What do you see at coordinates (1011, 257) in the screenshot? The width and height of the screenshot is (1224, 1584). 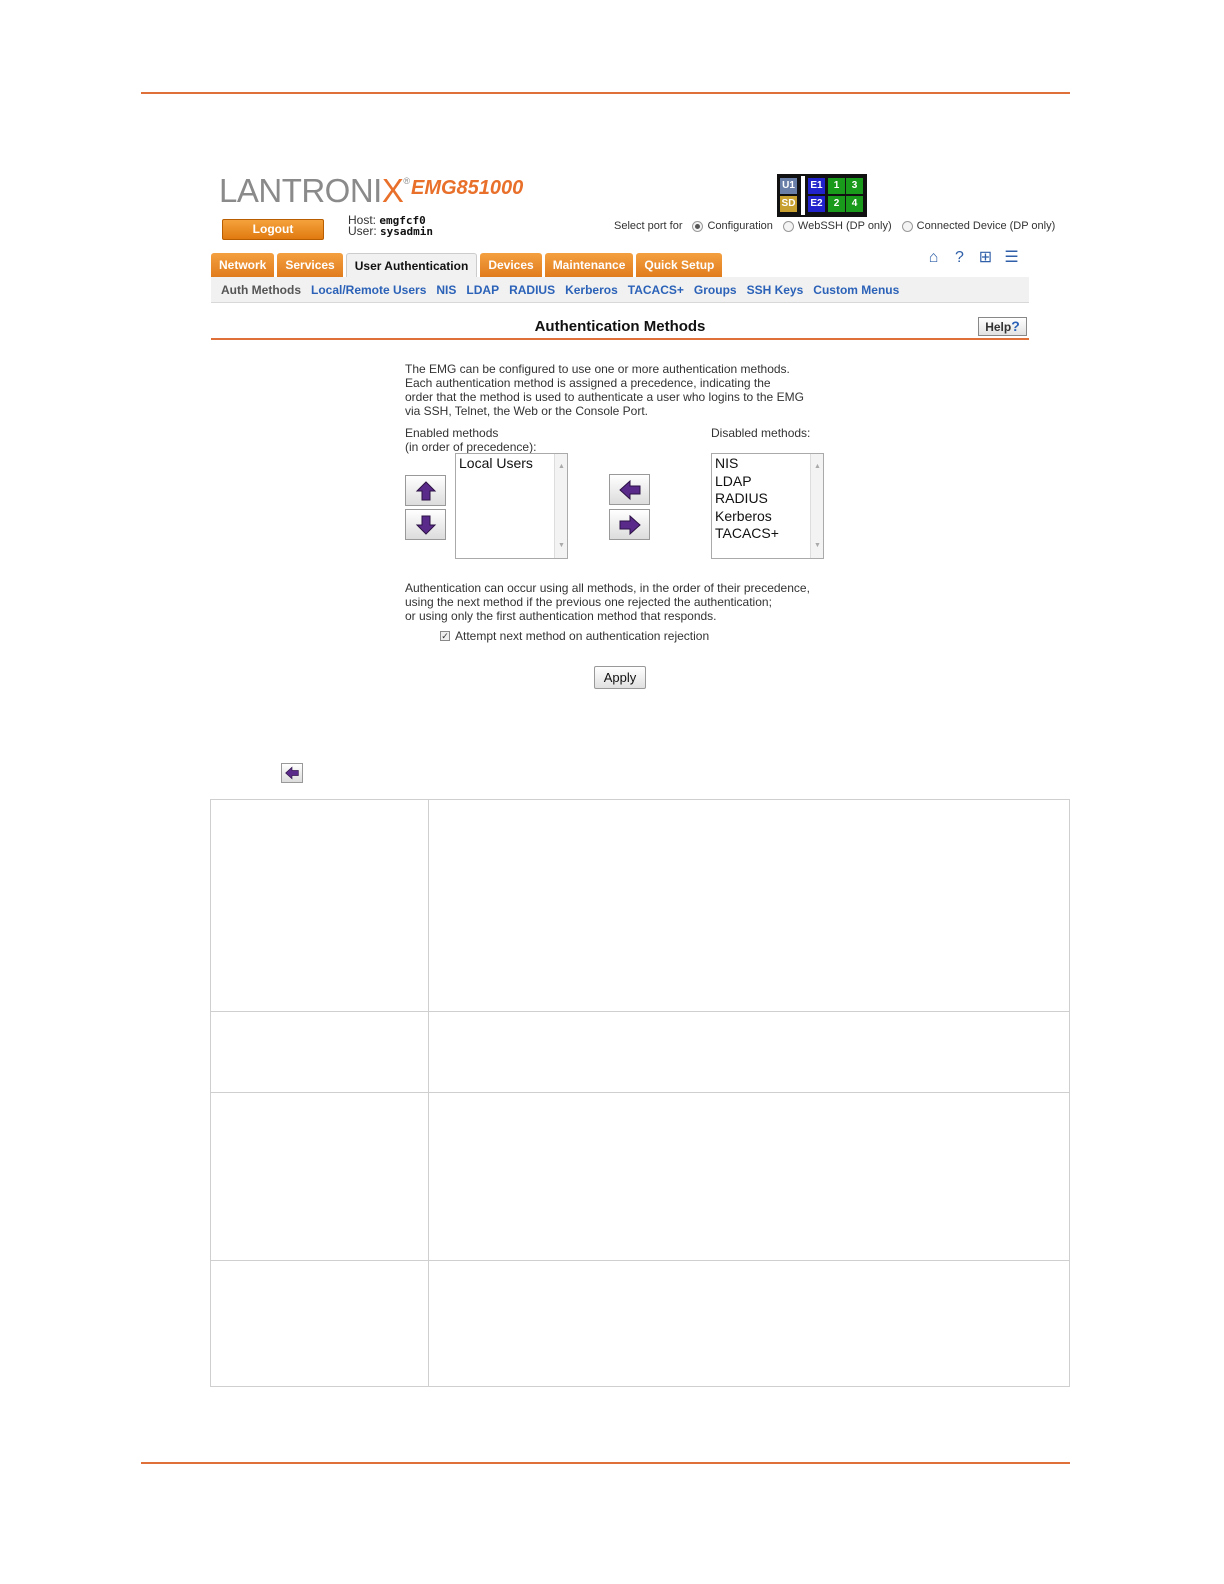 I see `log-icon: ☰` at bounding box center [1011, 257].